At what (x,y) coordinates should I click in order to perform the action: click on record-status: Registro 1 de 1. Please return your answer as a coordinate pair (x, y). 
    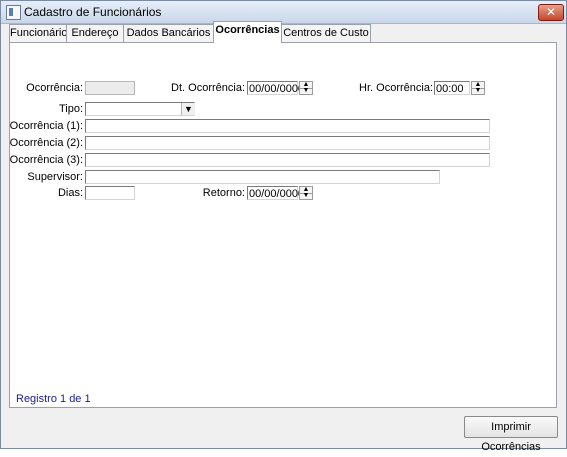
    Looking at the image, I should click on (53, 399).